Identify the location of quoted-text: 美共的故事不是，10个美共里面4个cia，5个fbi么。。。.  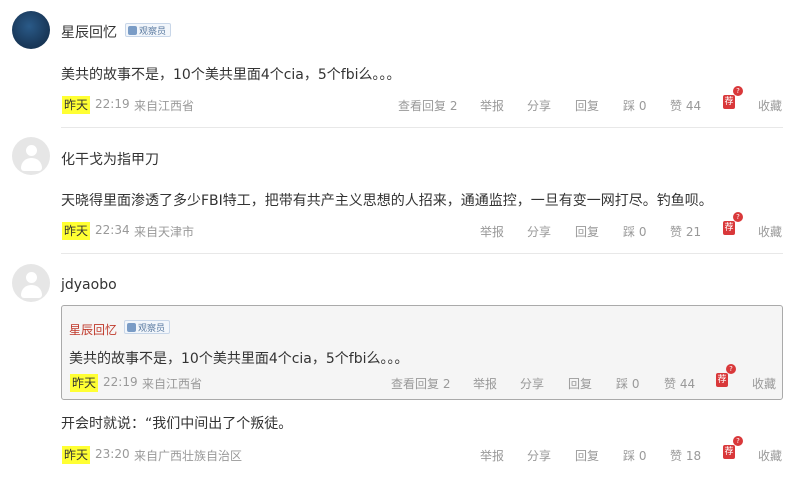
(239, 359).